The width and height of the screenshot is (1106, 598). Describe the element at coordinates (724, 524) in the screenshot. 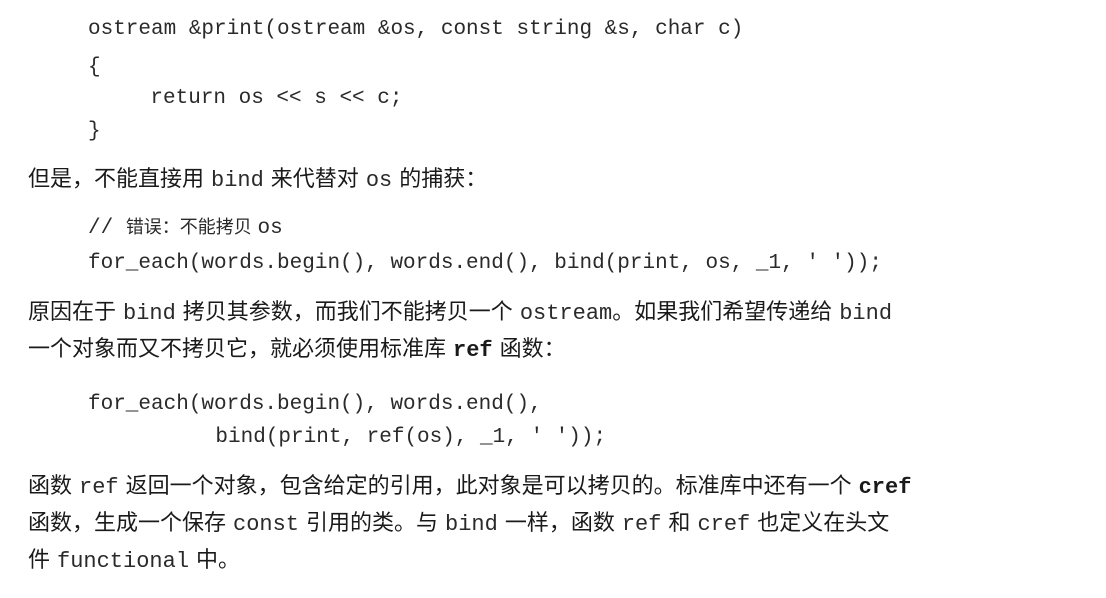

I see `code-inline: cref` at that location.